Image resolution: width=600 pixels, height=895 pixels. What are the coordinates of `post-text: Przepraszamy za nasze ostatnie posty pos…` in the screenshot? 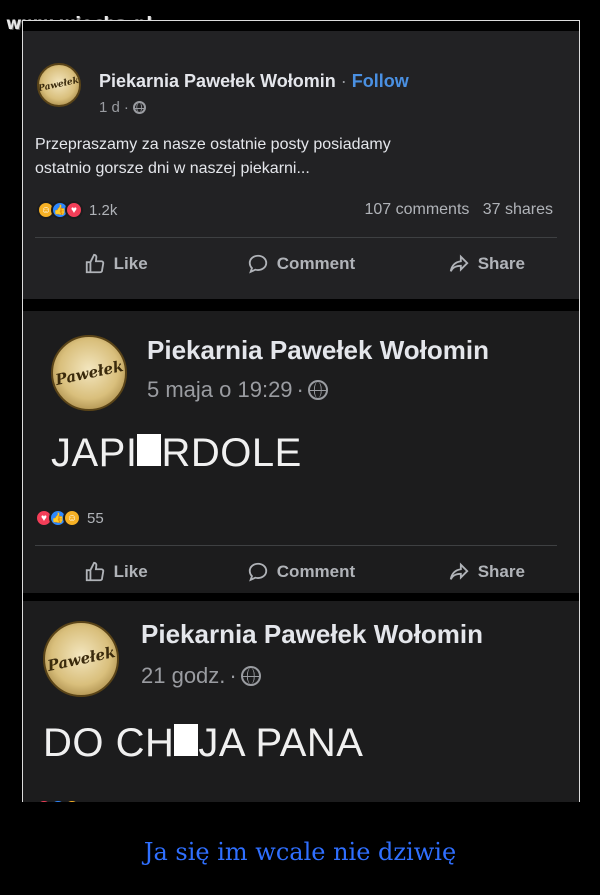 It's located at (213, 157).